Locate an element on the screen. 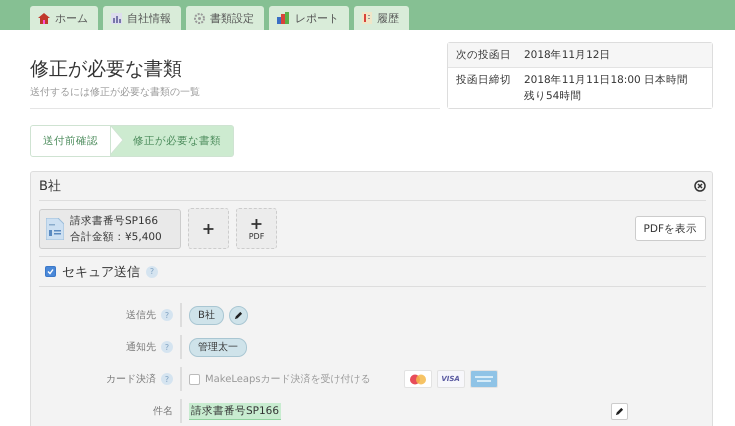 This screenshot has width=735, height=426. secure-send-label: セキュア送信 is located at coordinates (101, 272).